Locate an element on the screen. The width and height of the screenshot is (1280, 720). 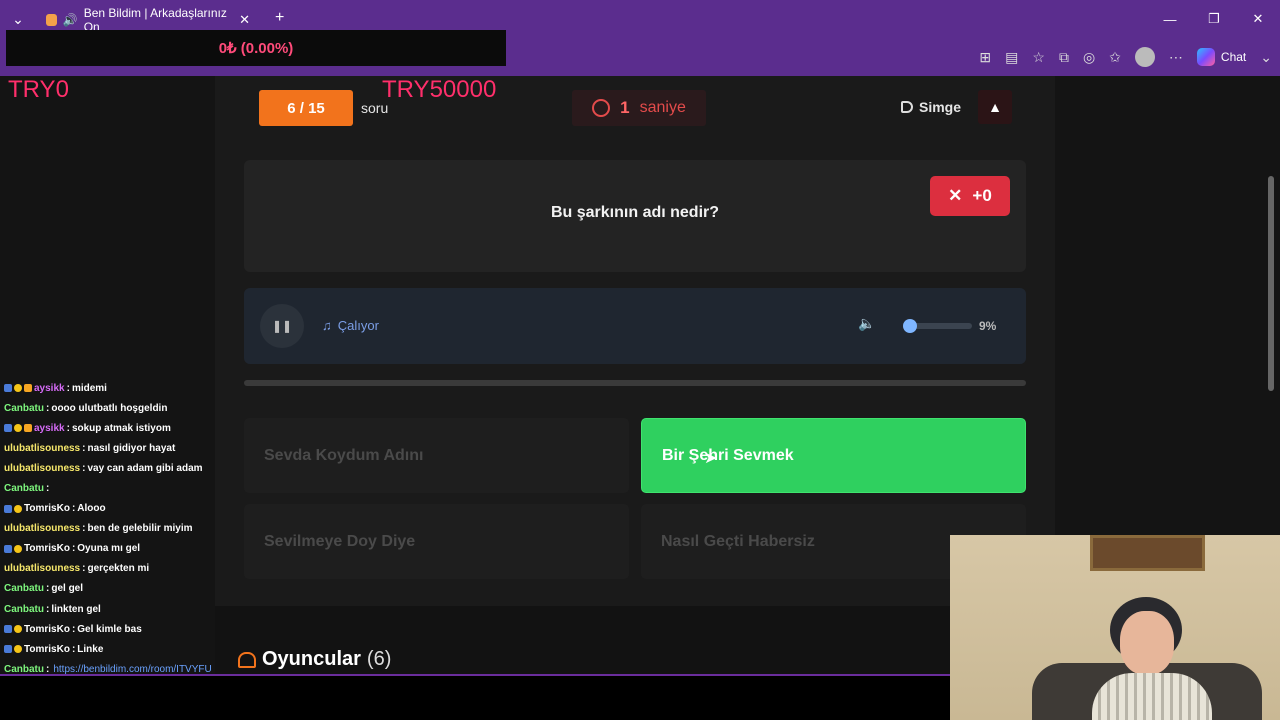
chat-message: TomrisKo : Oyuna mı gel is located at coordinates (124, 549).